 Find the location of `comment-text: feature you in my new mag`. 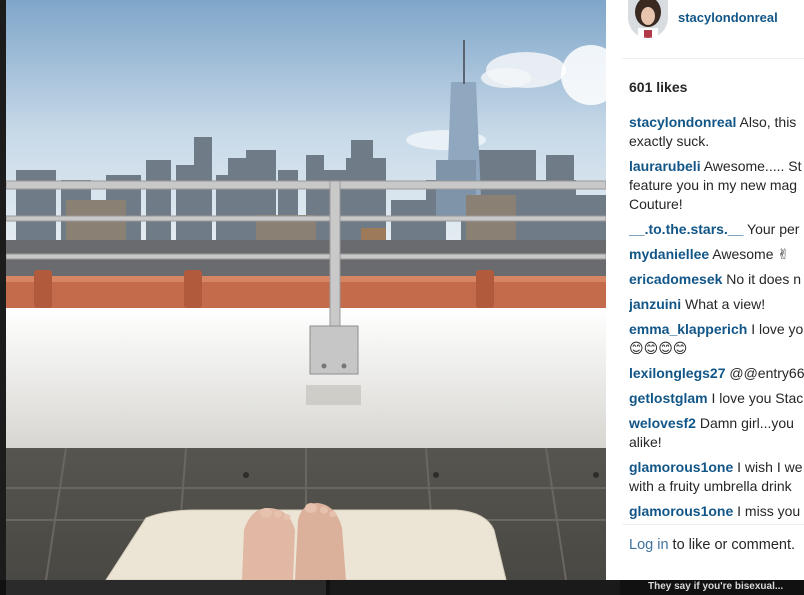

comment-text: feature you in my new mag is located at coordinates (713, 185).